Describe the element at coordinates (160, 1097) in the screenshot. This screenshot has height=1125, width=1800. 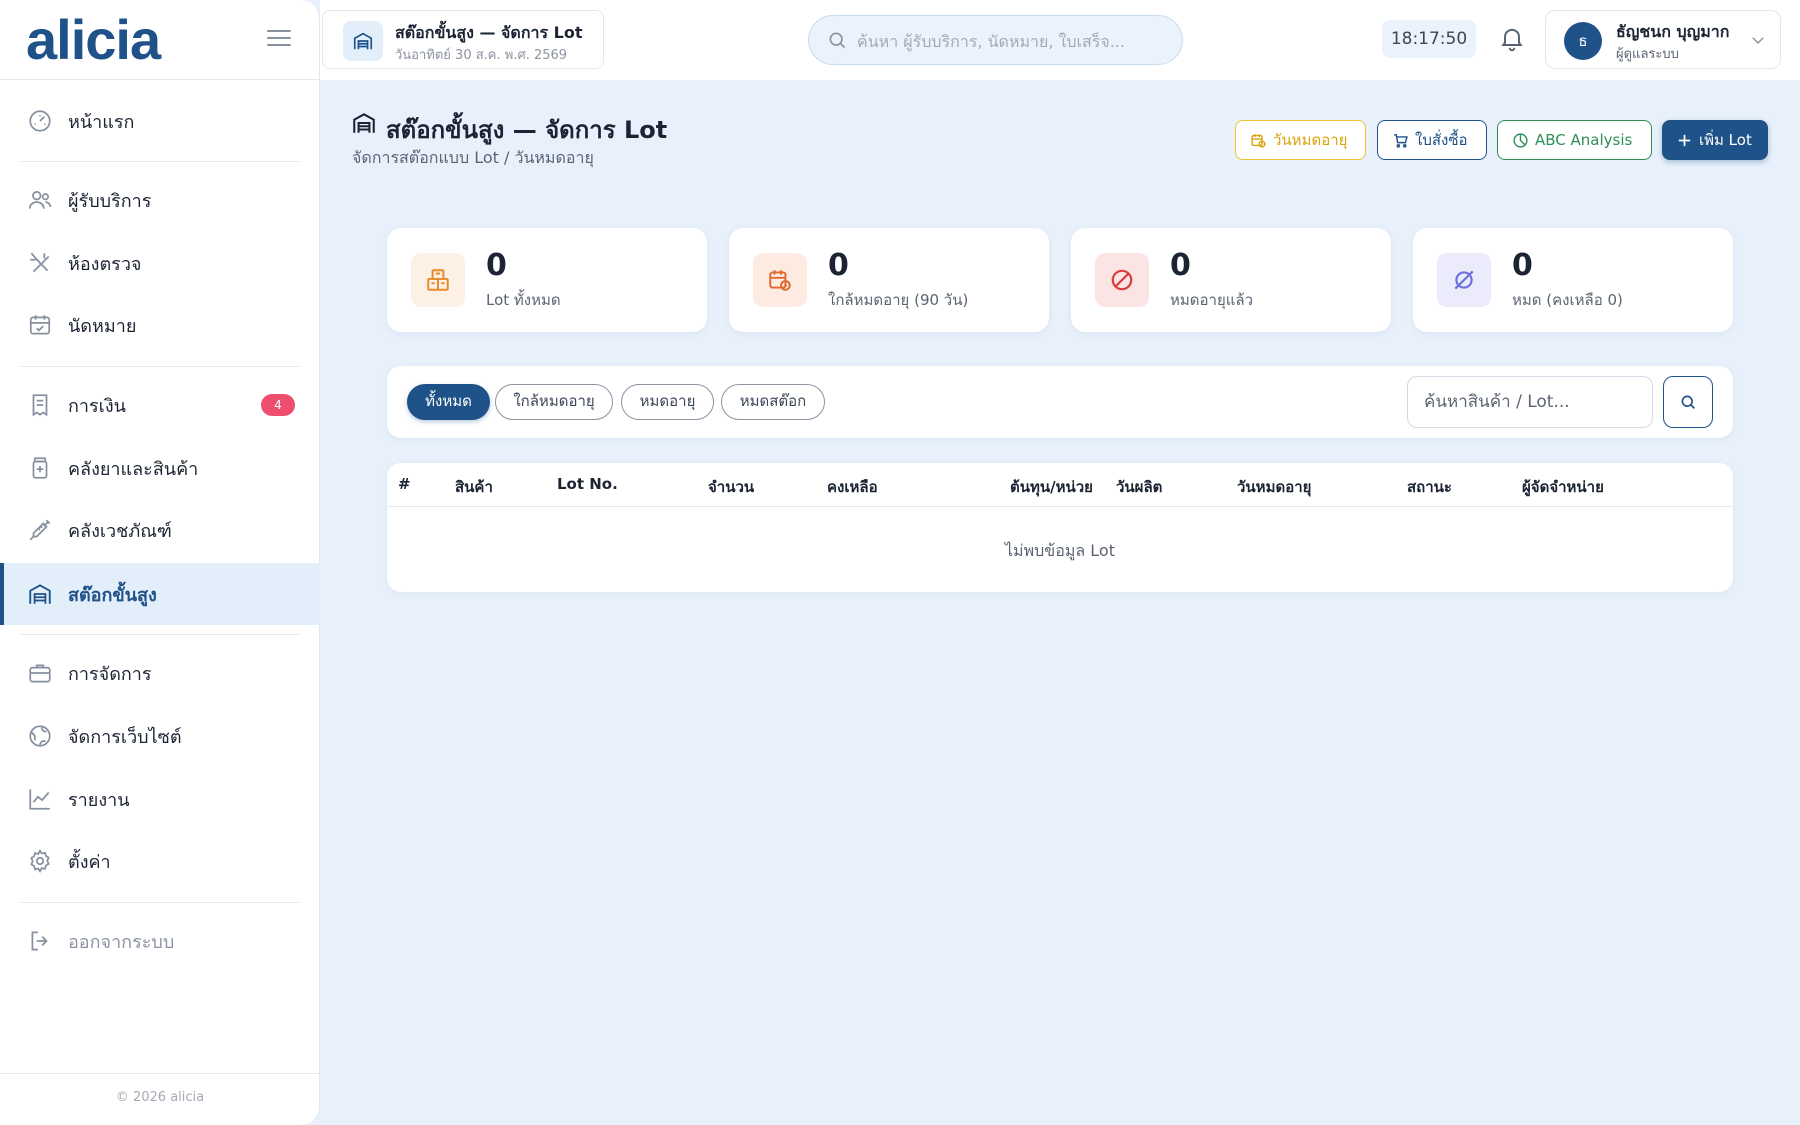
I see `copyright-text: © 2026 alicia` at that location.